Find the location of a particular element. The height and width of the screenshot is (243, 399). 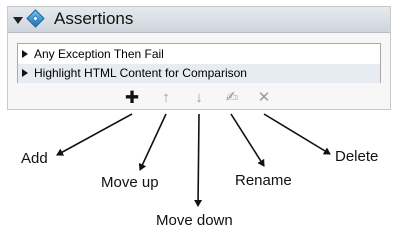

delete-callout-arrow is located at coordinates (297, 134).